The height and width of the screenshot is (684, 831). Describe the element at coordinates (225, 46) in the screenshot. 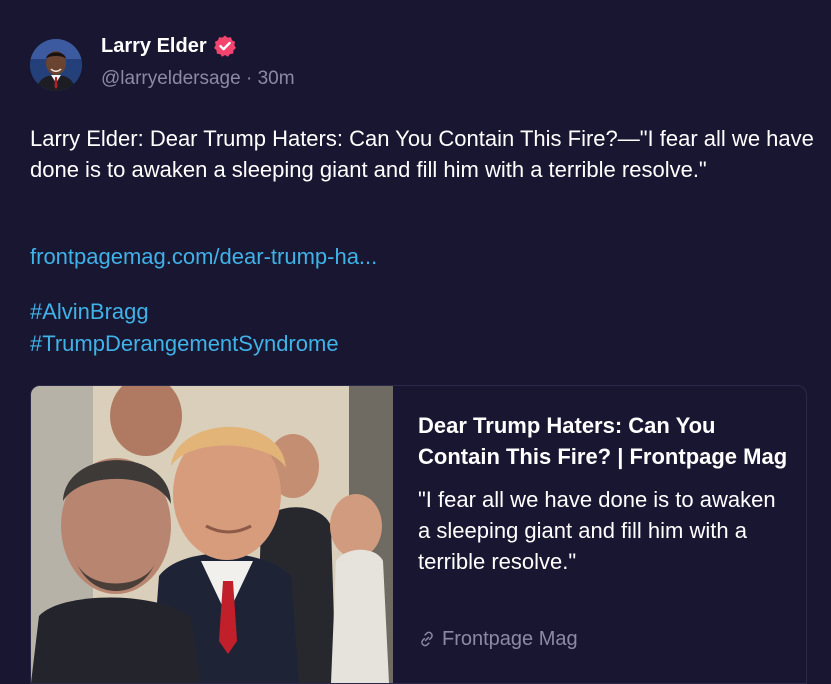

I see `verified-badge-icon` at that location.